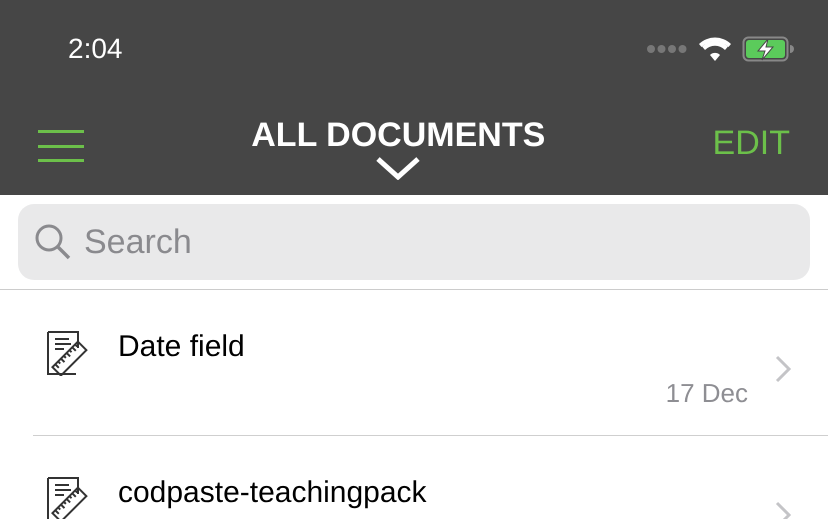 This screenshot has width=828, height=519. Describe the element at coordinates (398, 149) in the screenshot. I see `documents-dropdown: ALL DOCUMENTS` at that location.